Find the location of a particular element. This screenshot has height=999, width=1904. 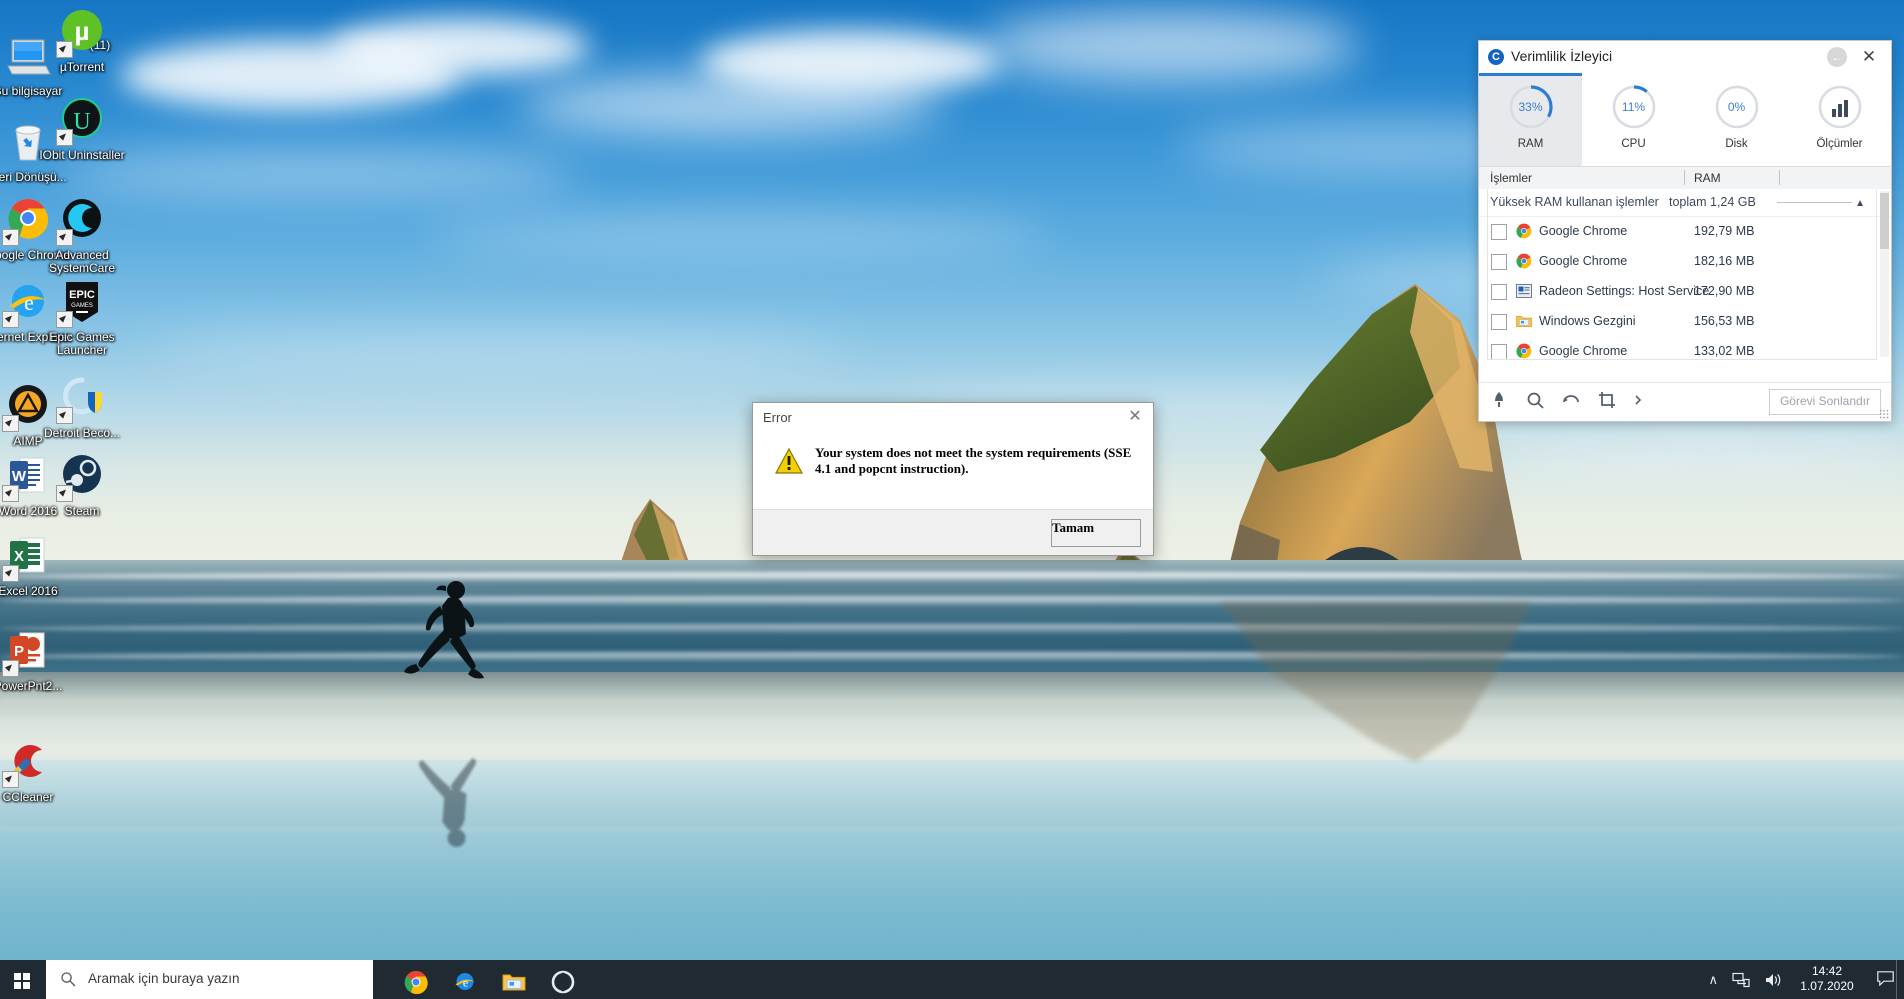

back-arrow-icon: ← is located at coordinates (1837, 57).